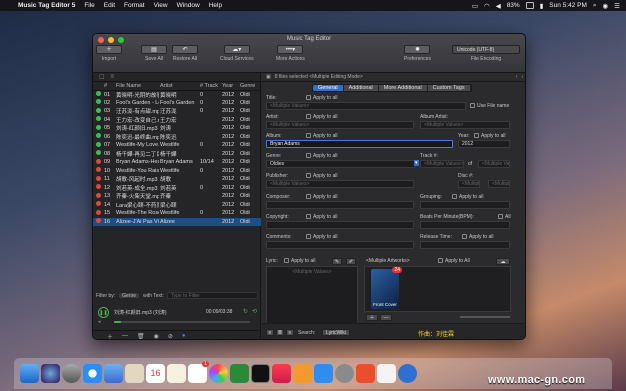 Image resolution: width=626 pixels, height=391 pixels. I want to click on cloud-services-button: ☁▾ Cloud Services, so click(237, 53).